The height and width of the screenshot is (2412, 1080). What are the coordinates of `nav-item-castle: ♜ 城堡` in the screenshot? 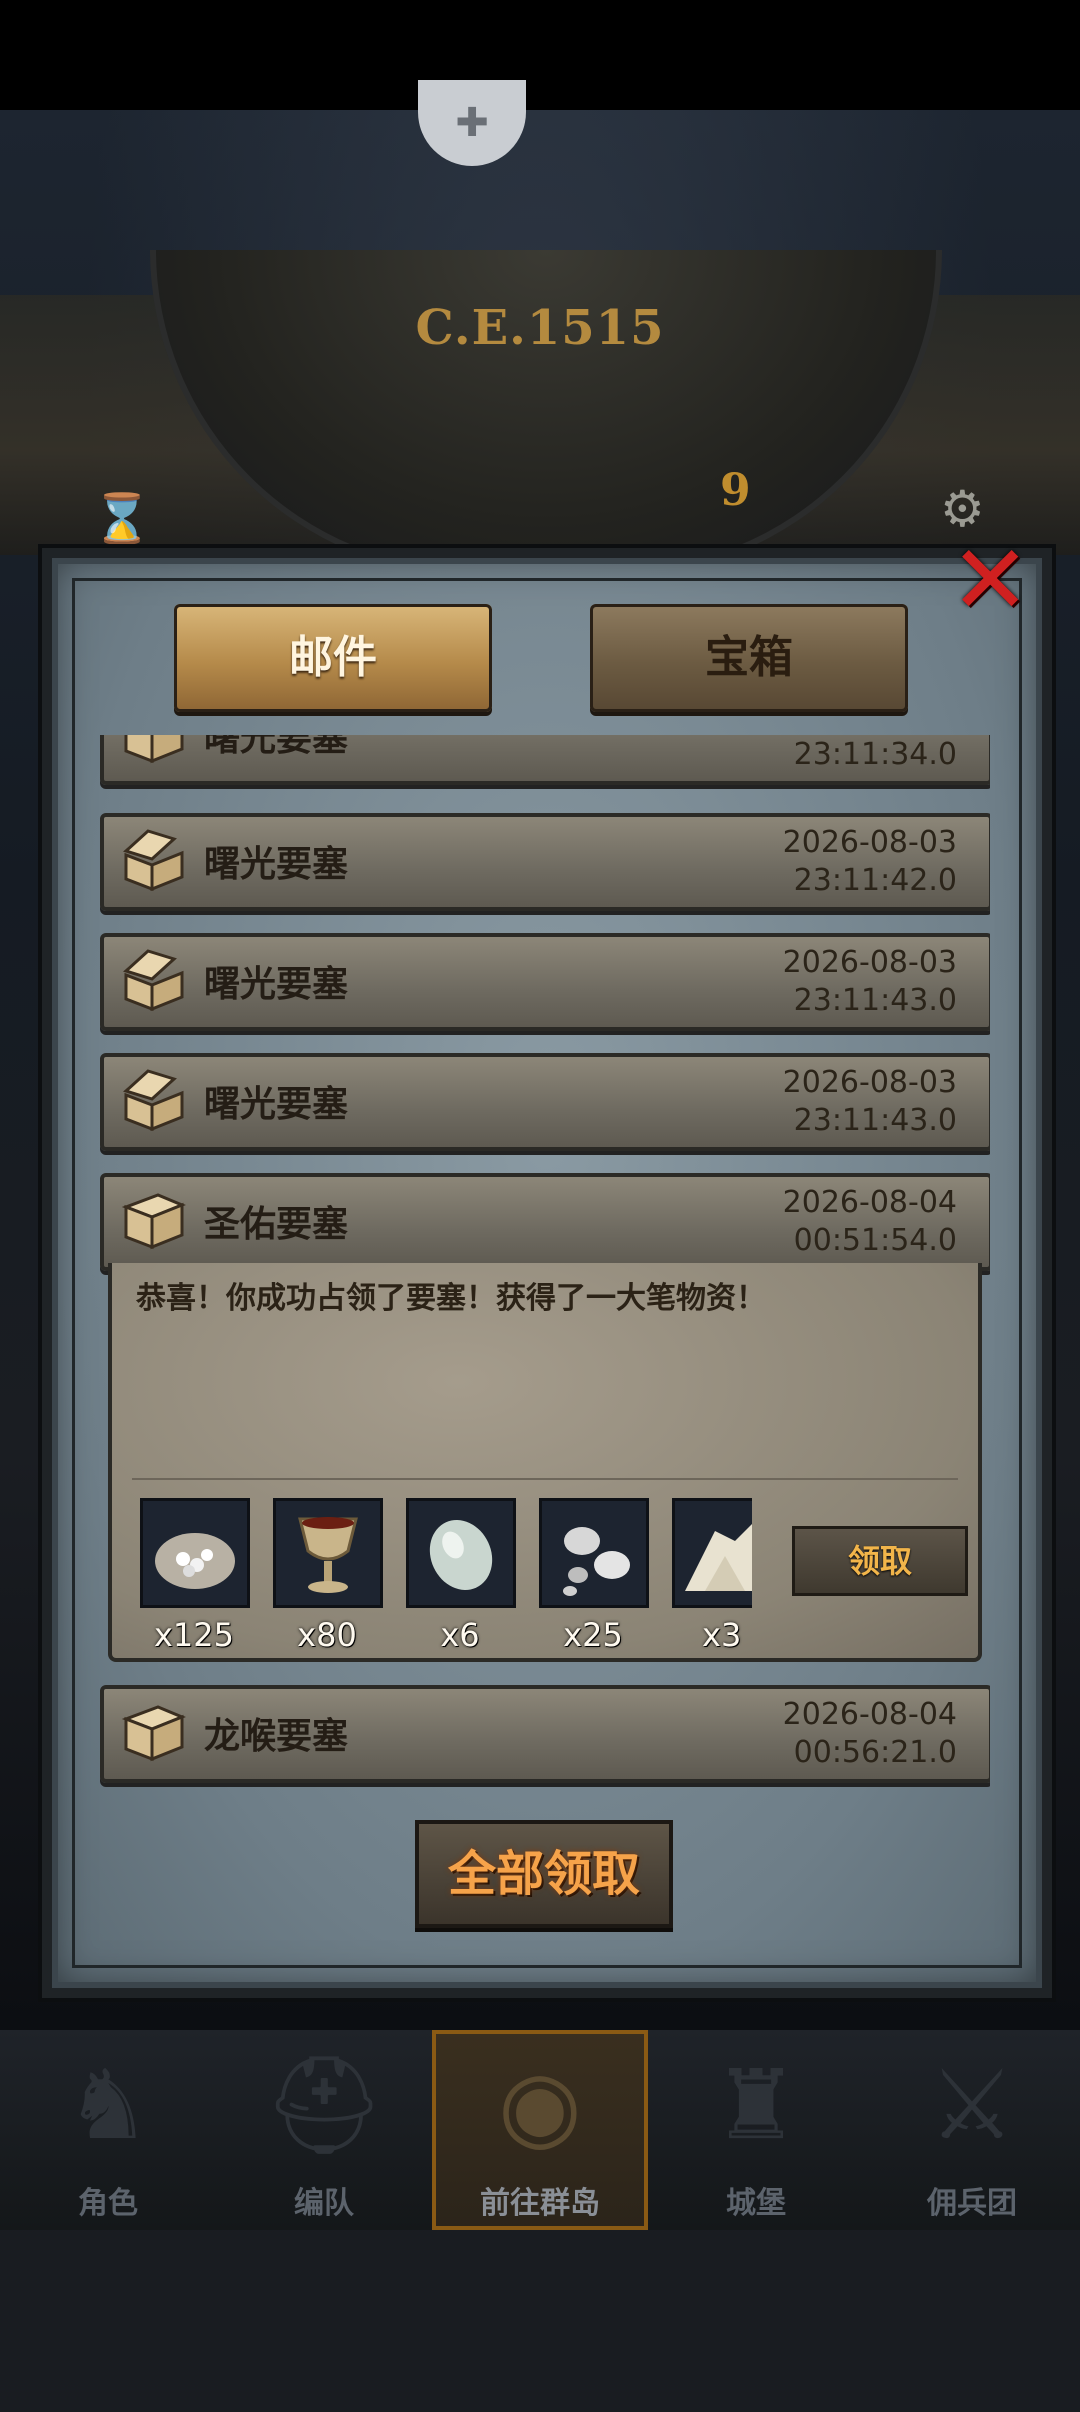 It's located at (756, 2130).